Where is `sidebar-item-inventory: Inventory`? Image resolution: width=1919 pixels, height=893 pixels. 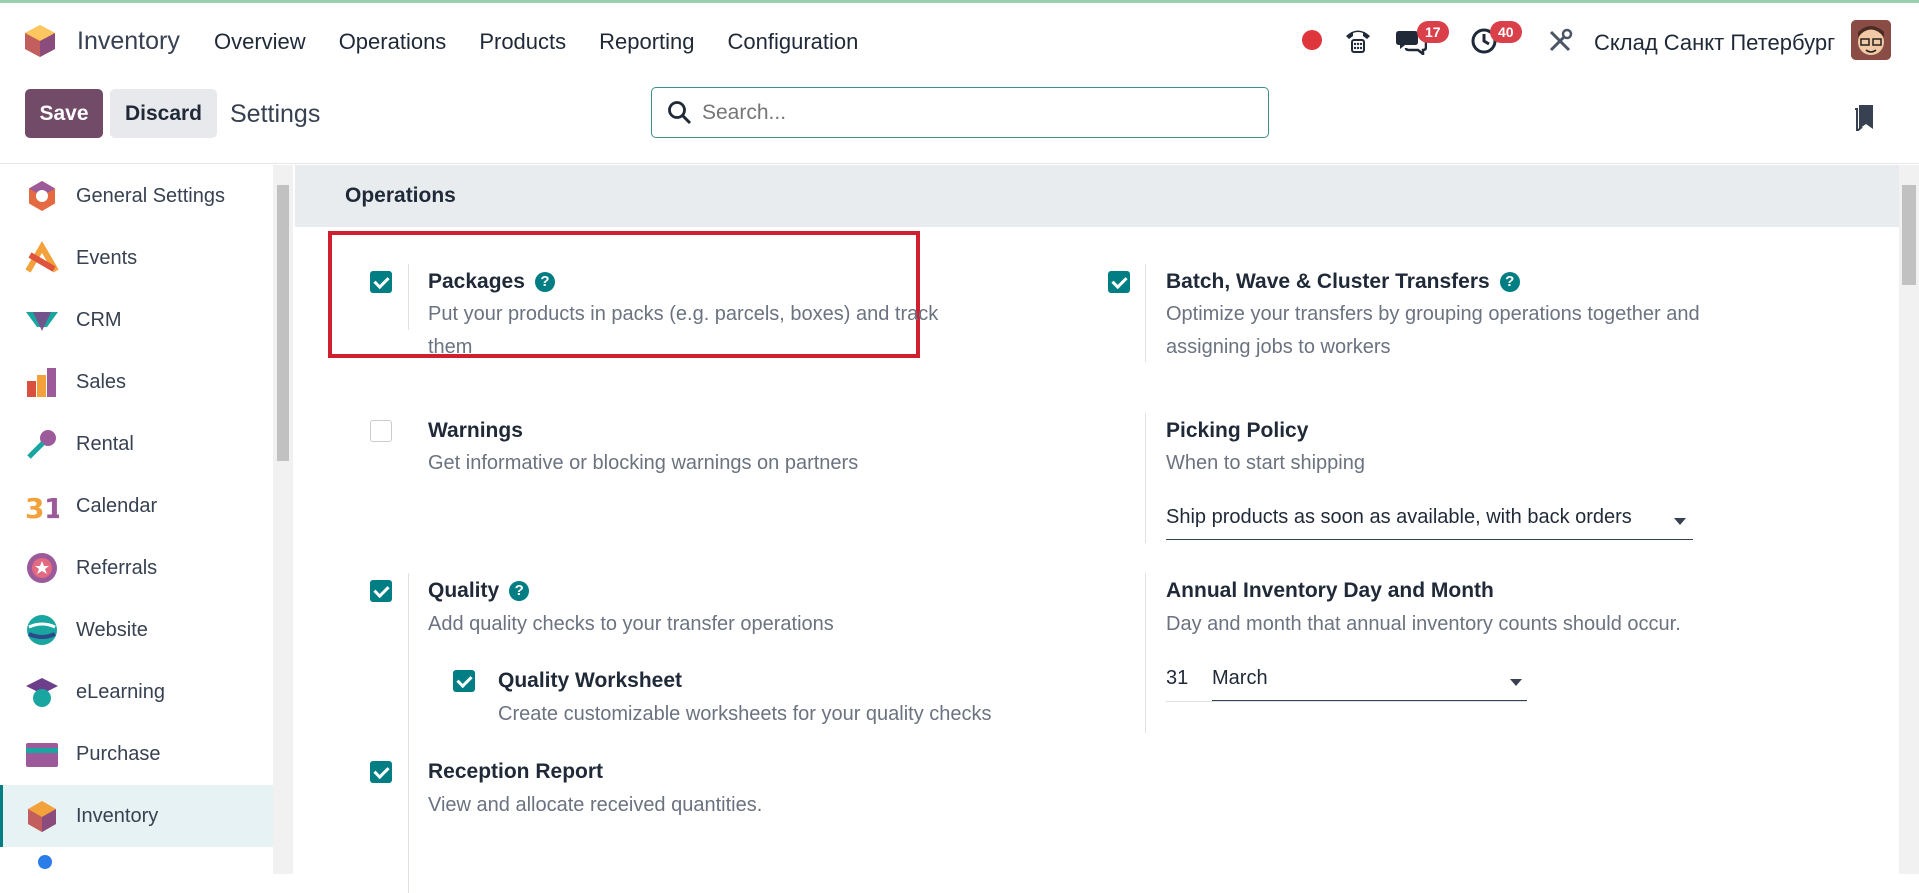
sidebar-item-inventory: Inventory is located at coordinates (136, 816).